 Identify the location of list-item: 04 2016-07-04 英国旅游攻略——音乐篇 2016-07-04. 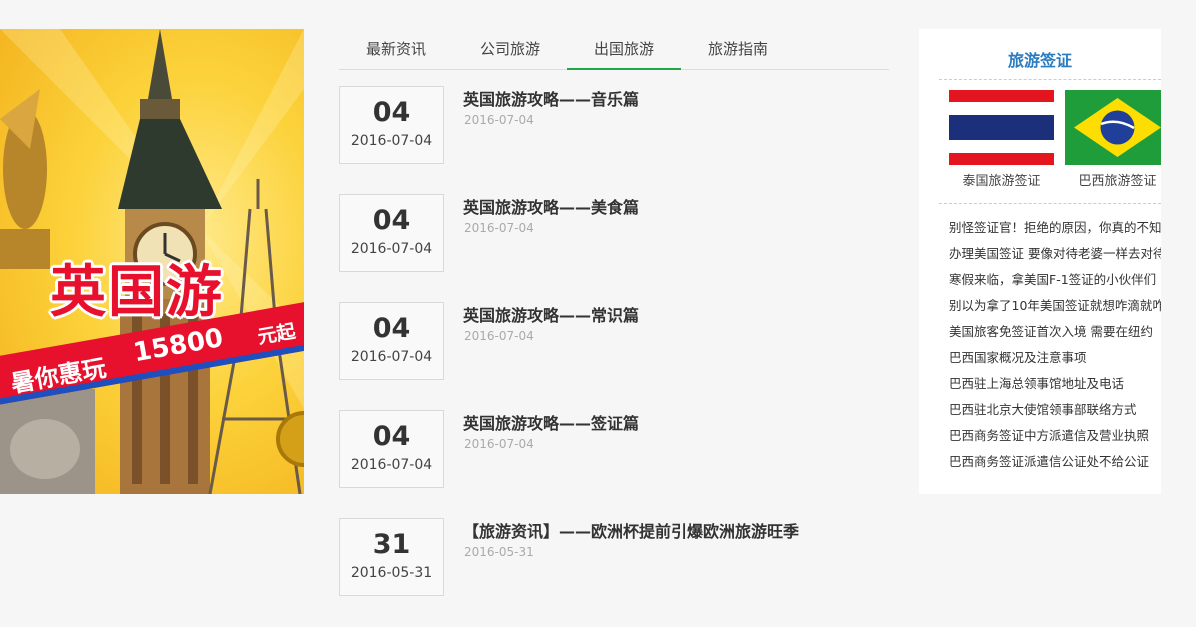
(619, 126).